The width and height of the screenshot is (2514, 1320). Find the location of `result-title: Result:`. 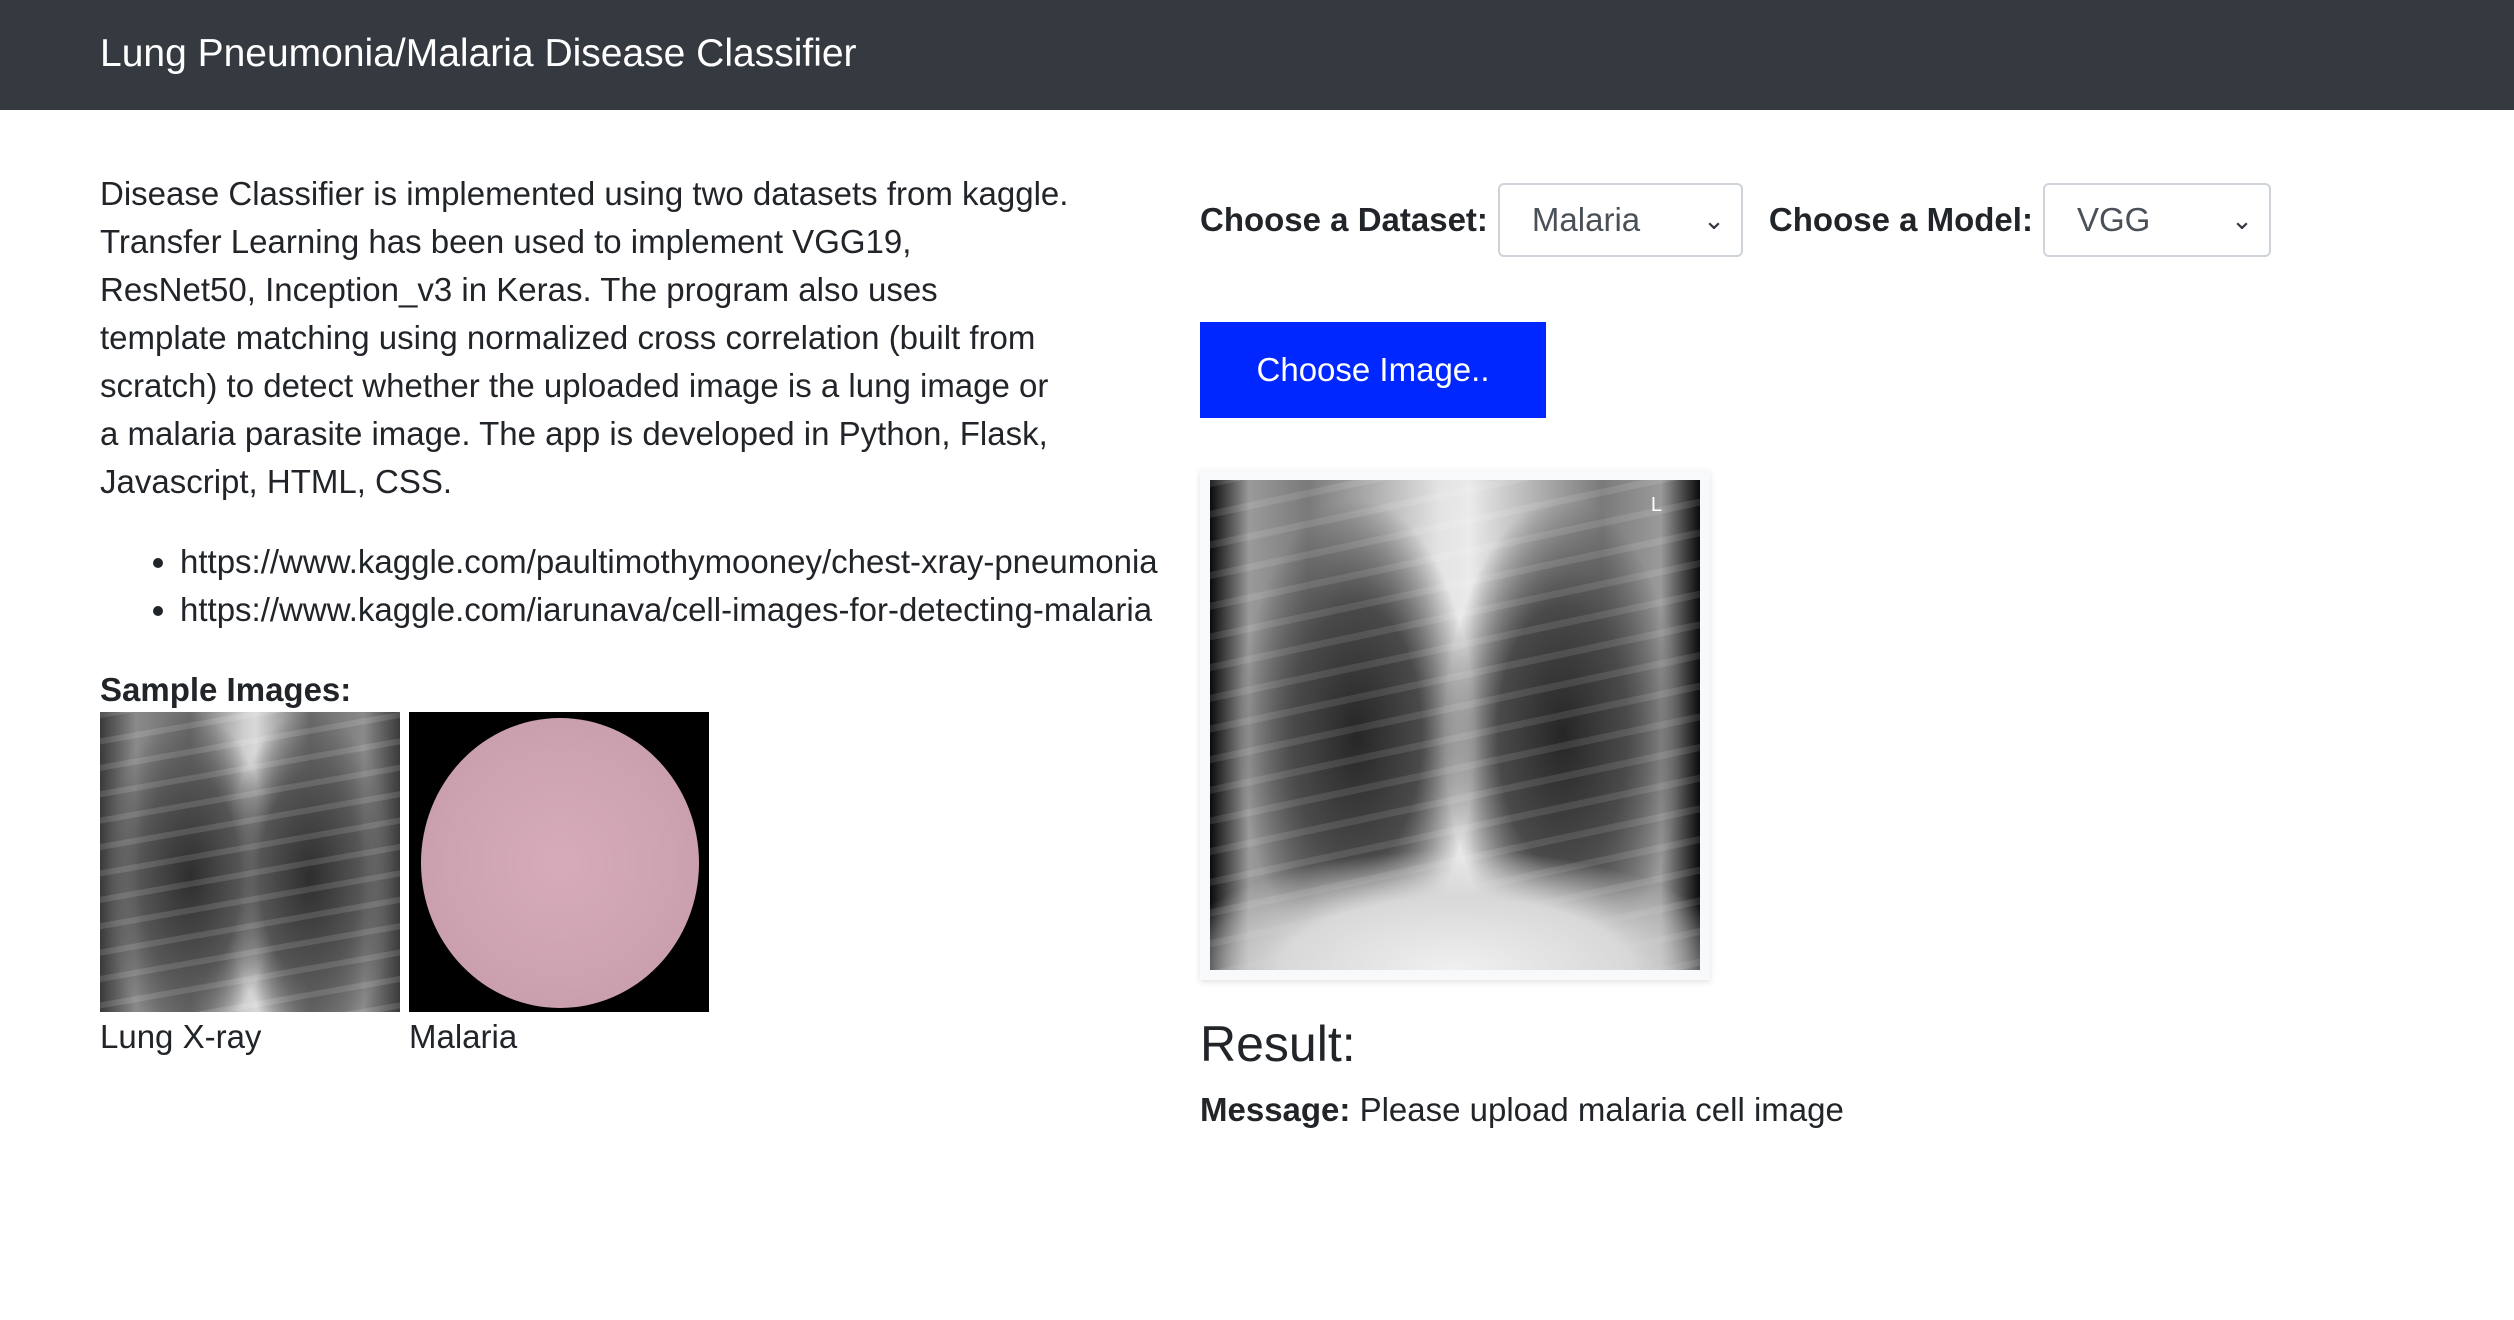

result-title: Result: is located at coordinates (1278, 1044).